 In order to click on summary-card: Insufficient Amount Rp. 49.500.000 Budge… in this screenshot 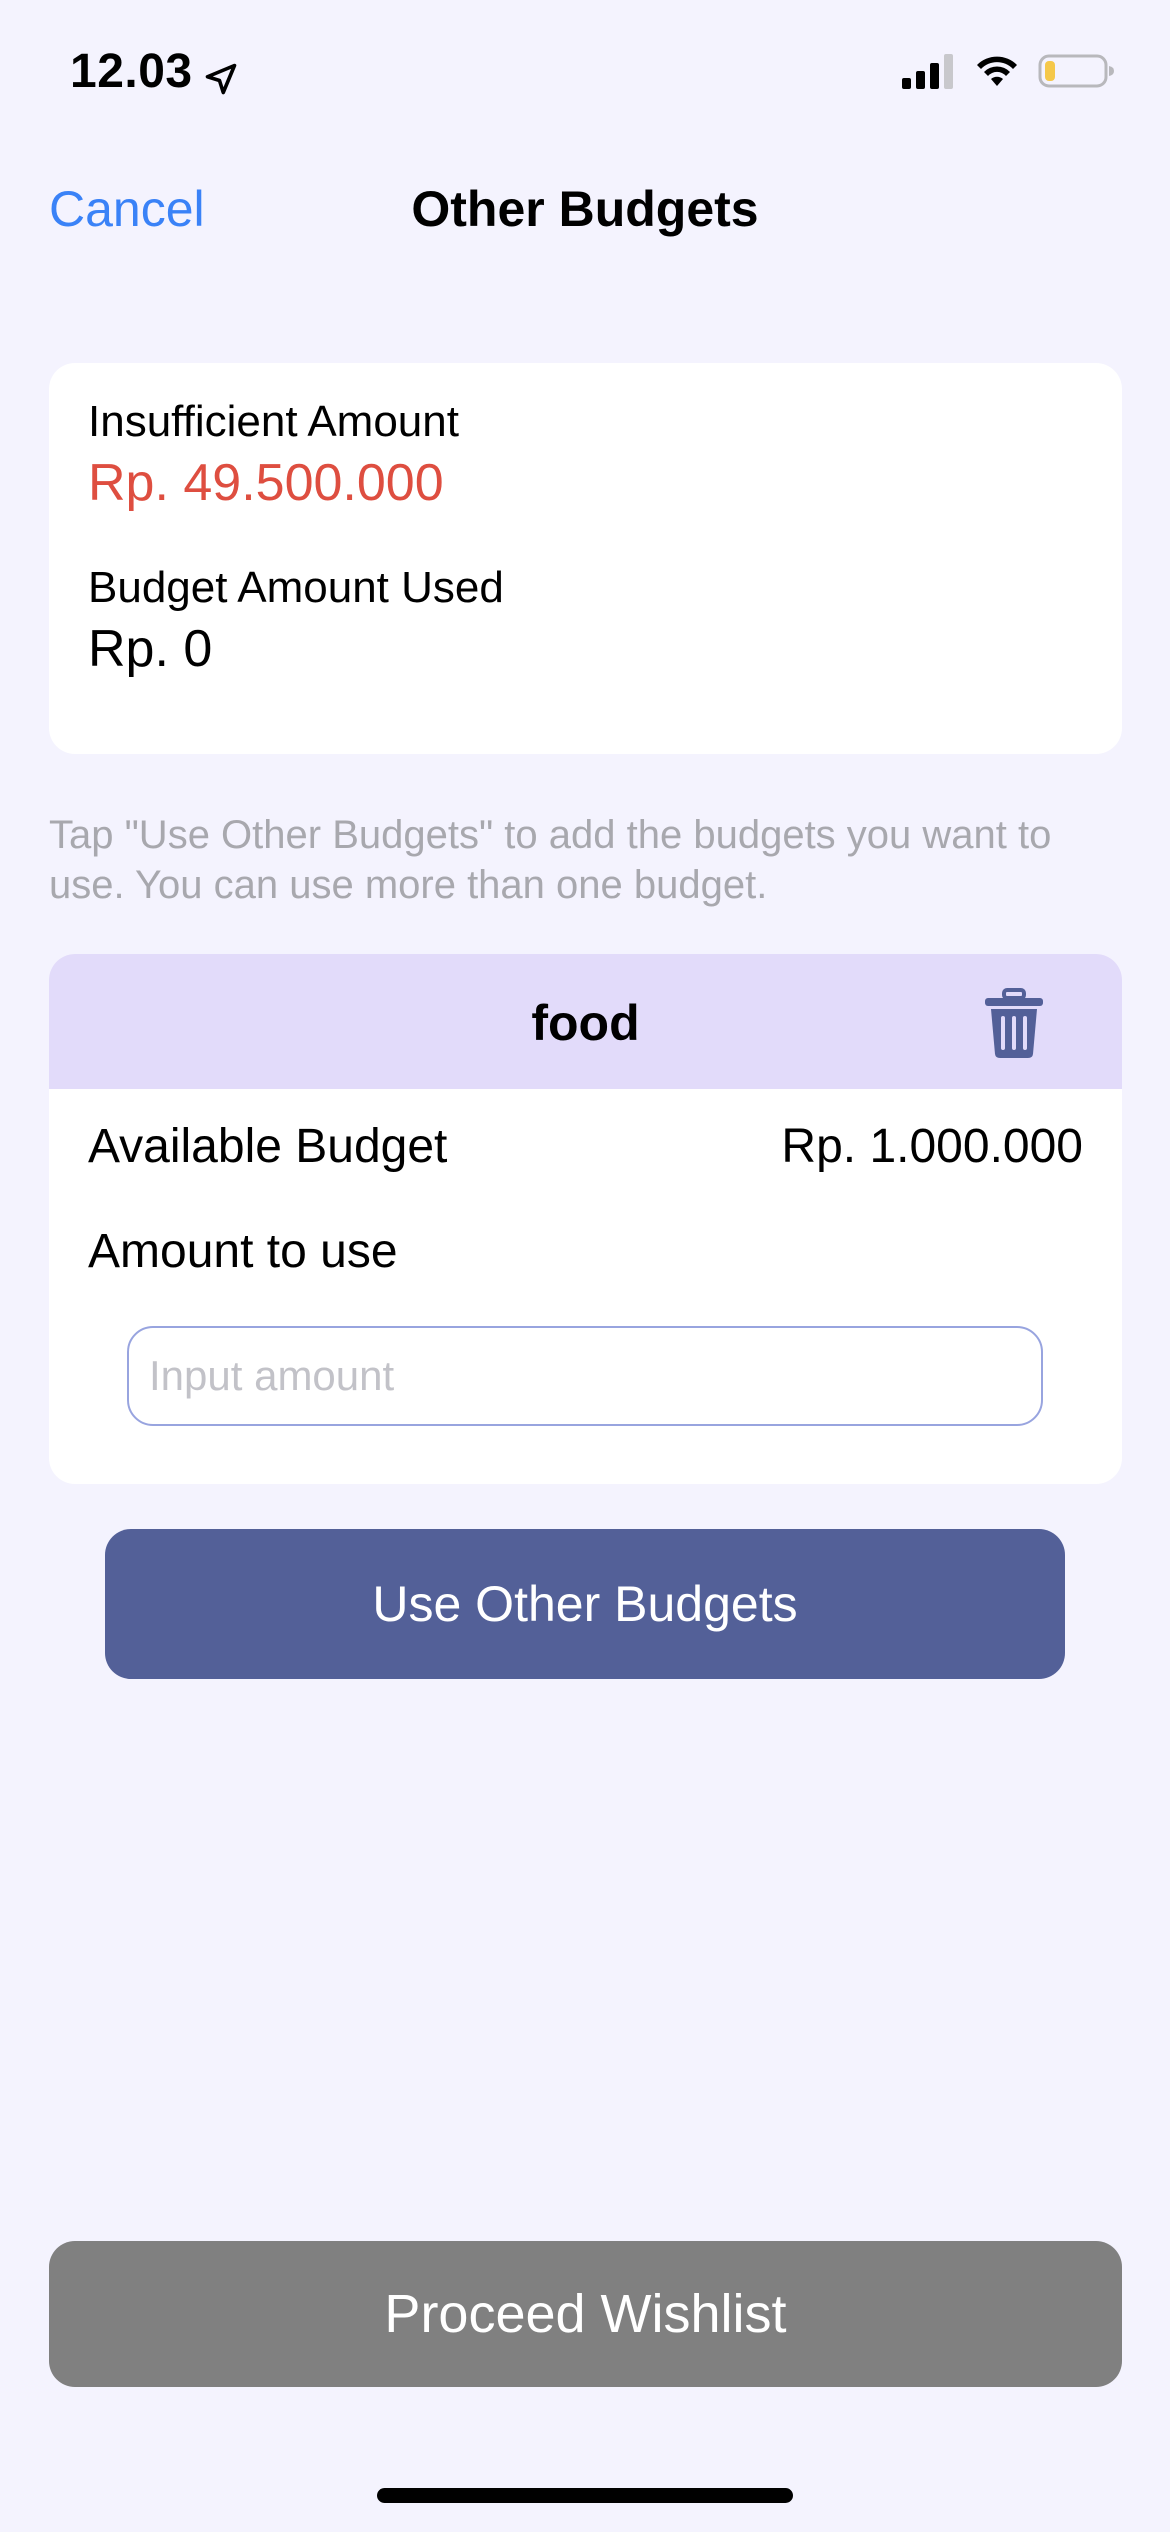, I will do `click(585, 558)`.